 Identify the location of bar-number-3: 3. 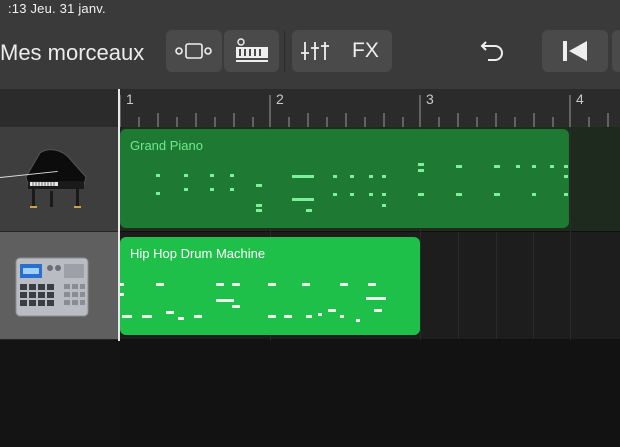
(430, 99).